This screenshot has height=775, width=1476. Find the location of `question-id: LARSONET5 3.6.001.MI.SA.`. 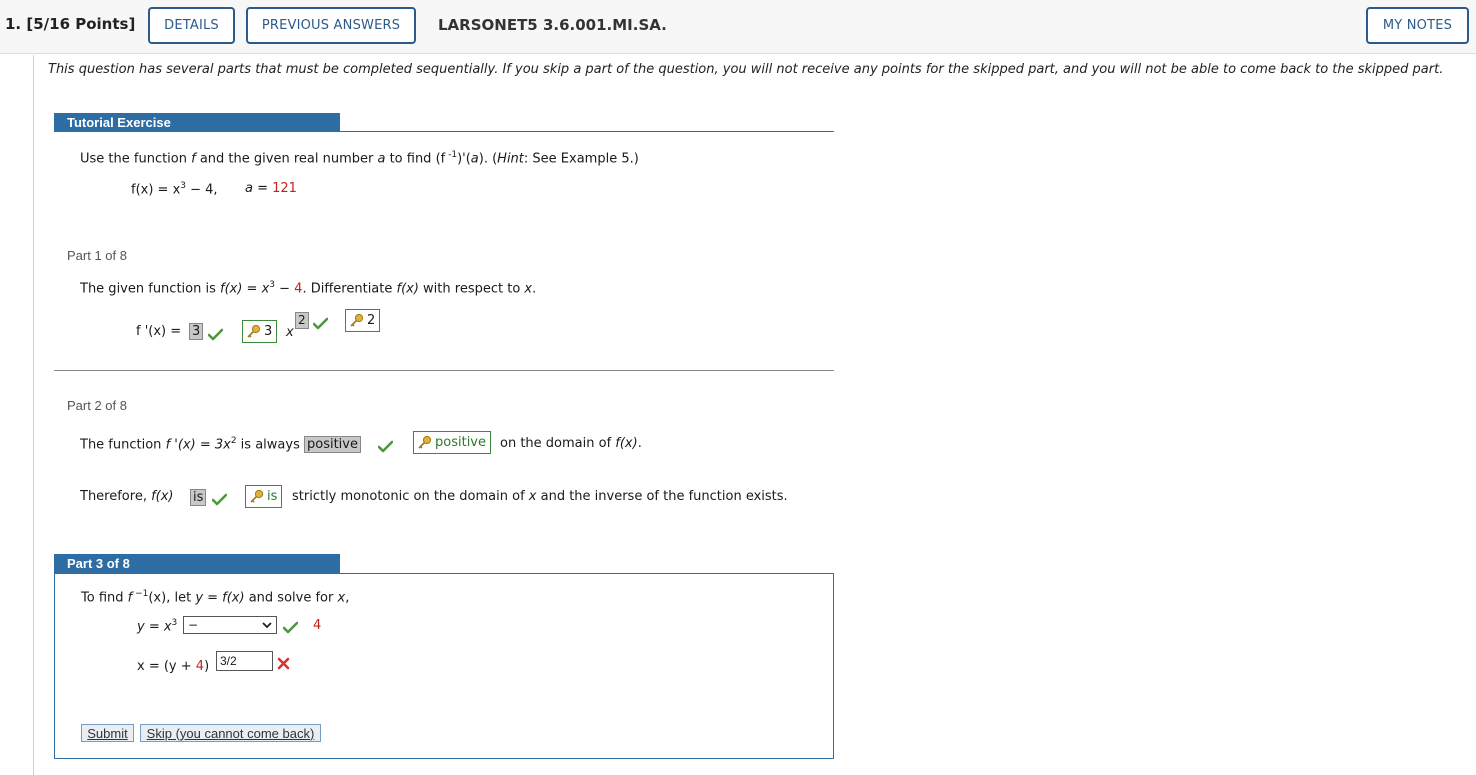

question-id: LARSONET5 3.6.001.MI.SA. is located at coordinates (552, 25).